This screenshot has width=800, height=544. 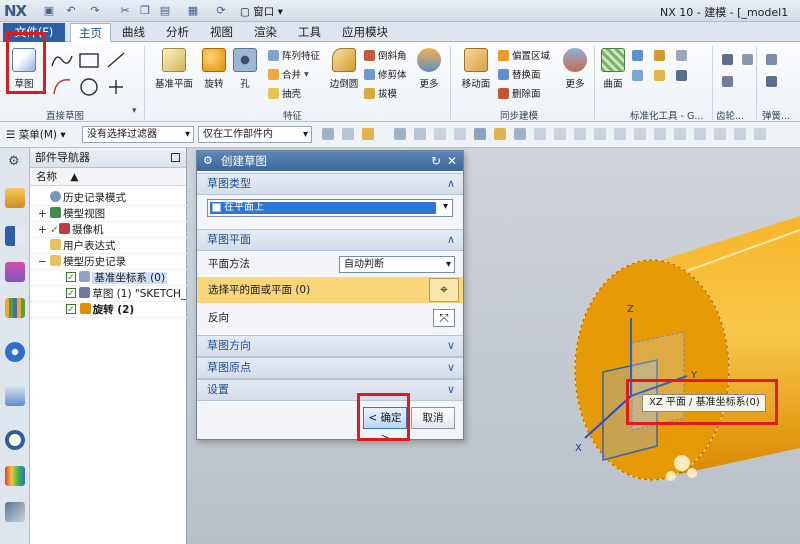 What do you see at coordinates (420, 134) in the screenshot?
I see `face-rule-icon` at bounding box center [420, 134].